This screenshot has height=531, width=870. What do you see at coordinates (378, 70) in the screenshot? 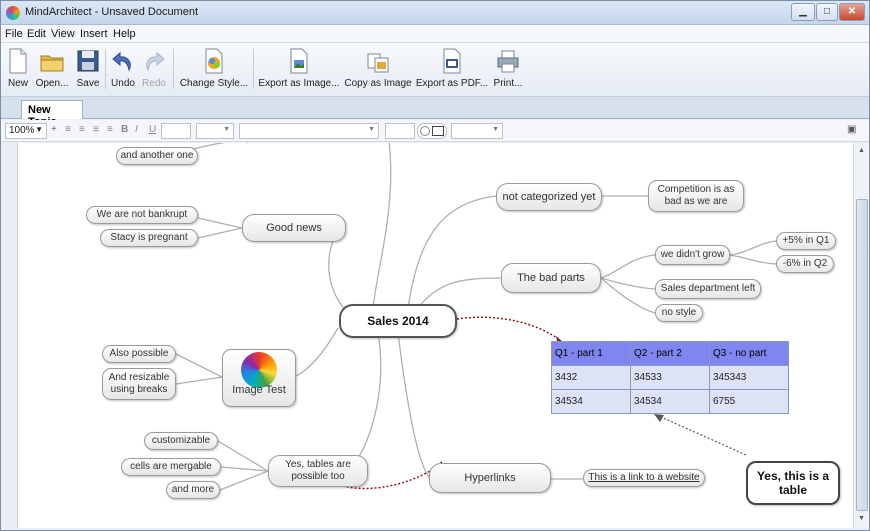
I see `copy-image-button: Copy as Image` at bounding box center [378, 70].